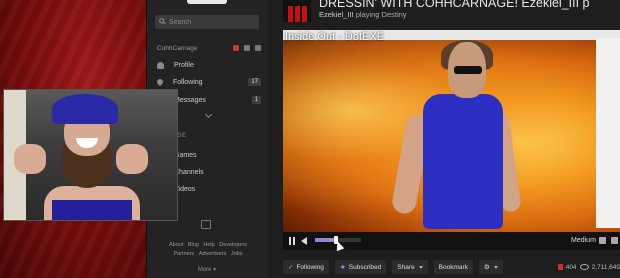 The width and height of the screenshot is (620, 278). I want to click on viewer-count: 404, so click(571, 267).